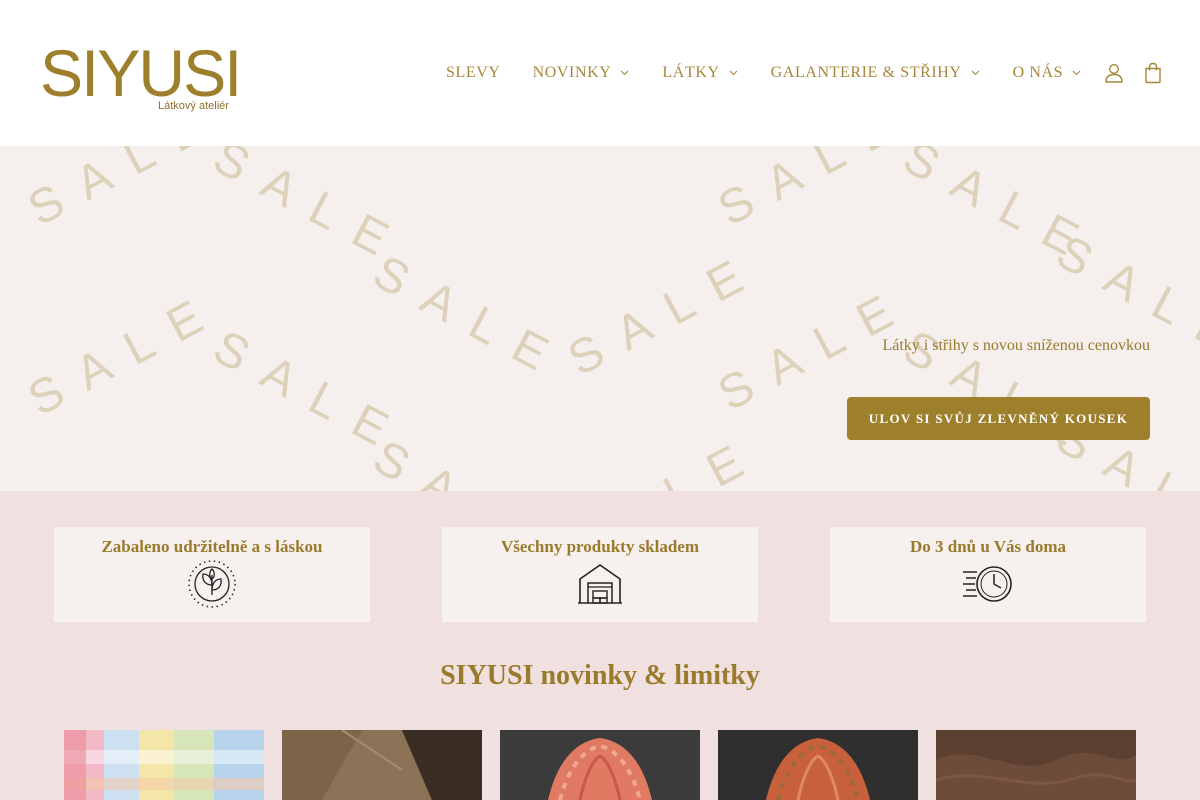 Image resolution: width=1200 pixels, height=800 pixels. I want to click on feature-card-stock: Všechny produkty skladem, so click(600, 574).